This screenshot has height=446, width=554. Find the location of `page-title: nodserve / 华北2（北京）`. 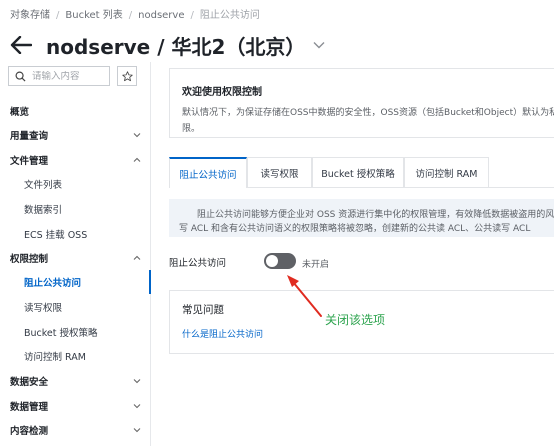

page-title: nodserve / 华北2（北京） is located at coordinates (176, 46).